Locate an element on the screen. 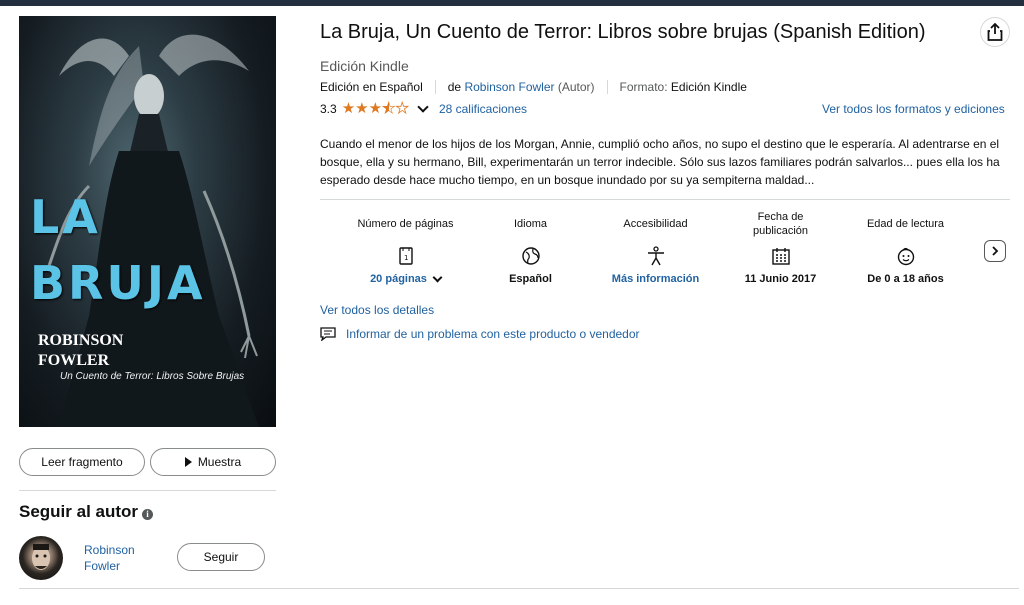 The height and width of the screenshot is (605, 1024). attribute-value: 20 páginas is located at coordinates (398, 279).